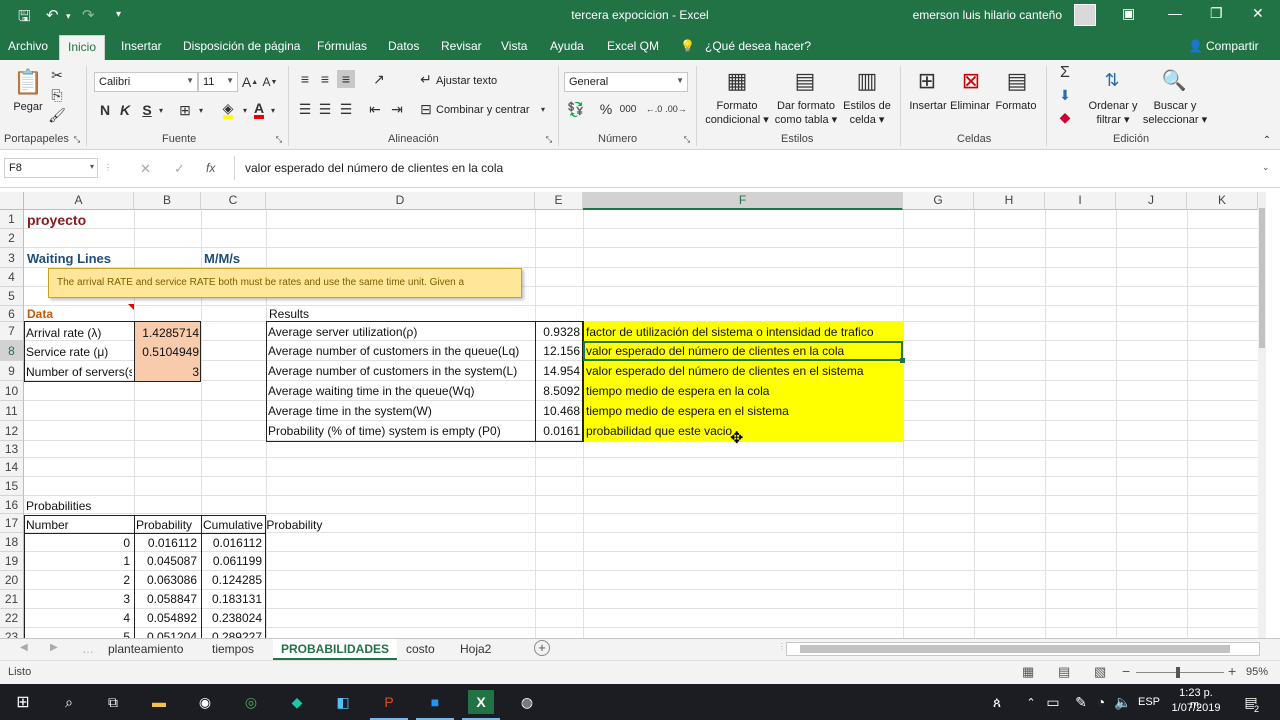 This screenshot has width=1280, height=720. Describe the element at coordinates (167, 333) in the screenshot. I see `input-value: 1.4285714` at that location.